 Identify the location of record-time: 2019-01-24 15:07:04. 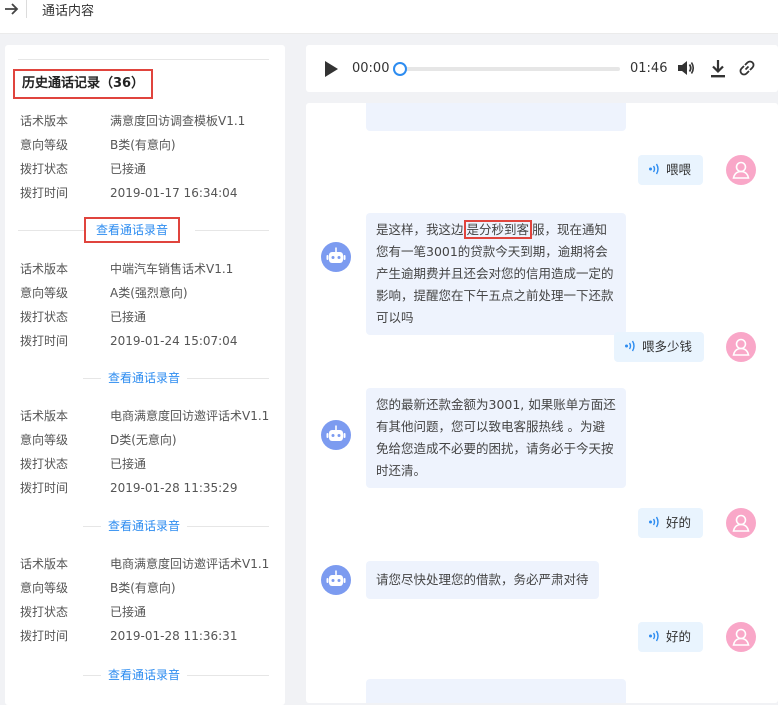
(174, 341).